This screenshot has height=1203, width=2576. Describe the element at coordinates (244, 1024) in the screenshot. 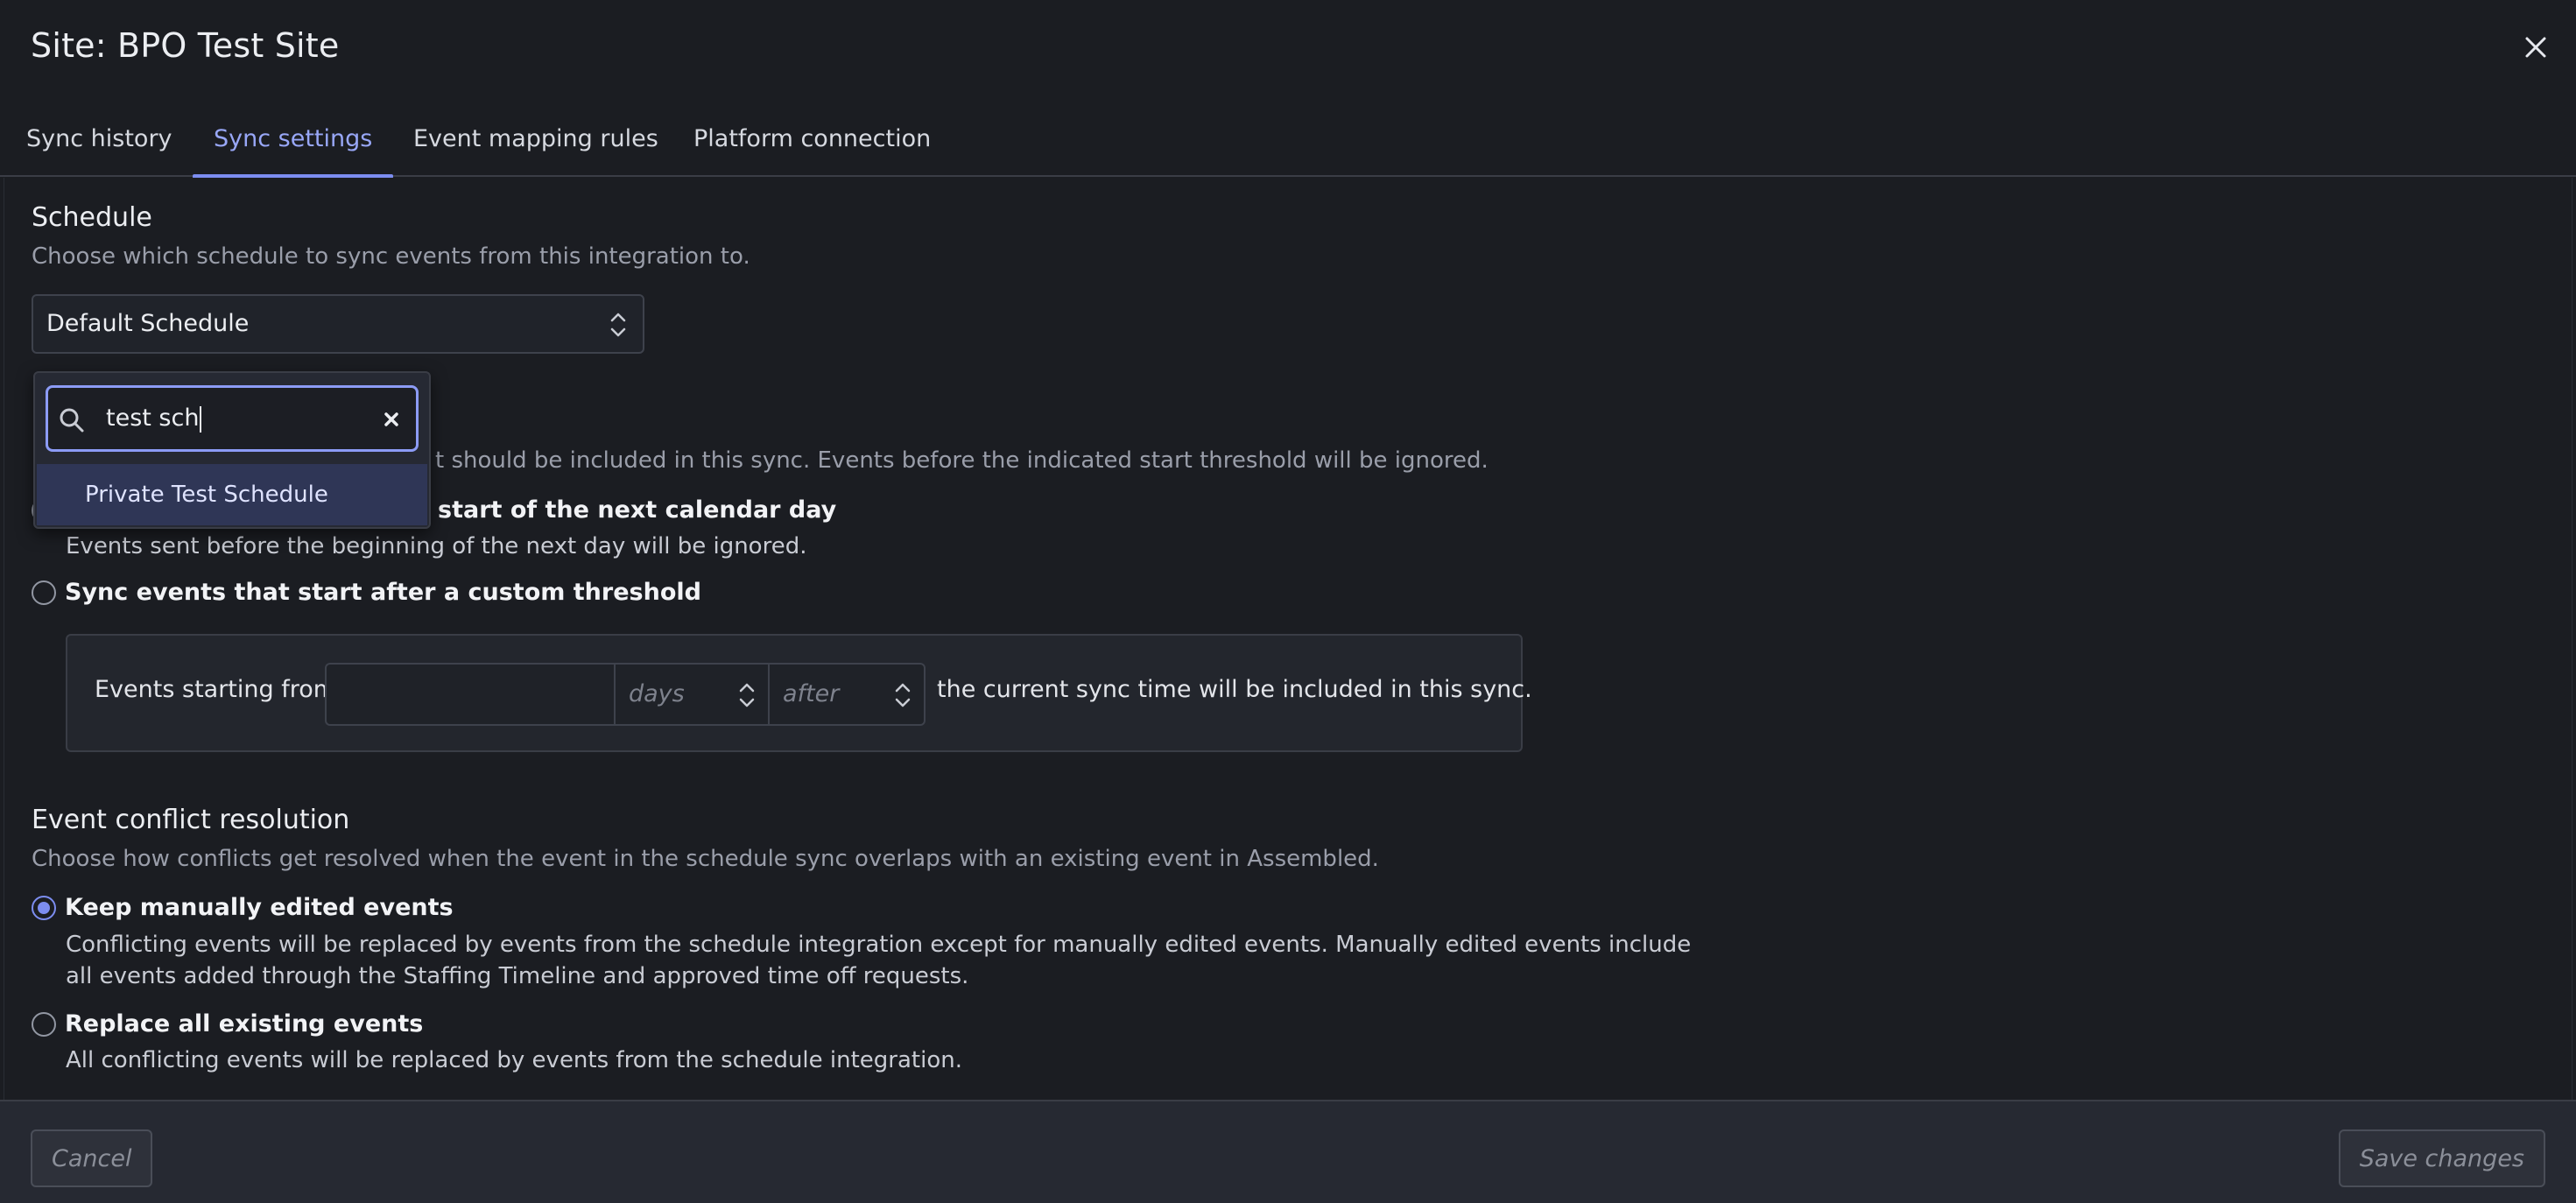

I see `replace-all-label: Replace all existing events` at that location.